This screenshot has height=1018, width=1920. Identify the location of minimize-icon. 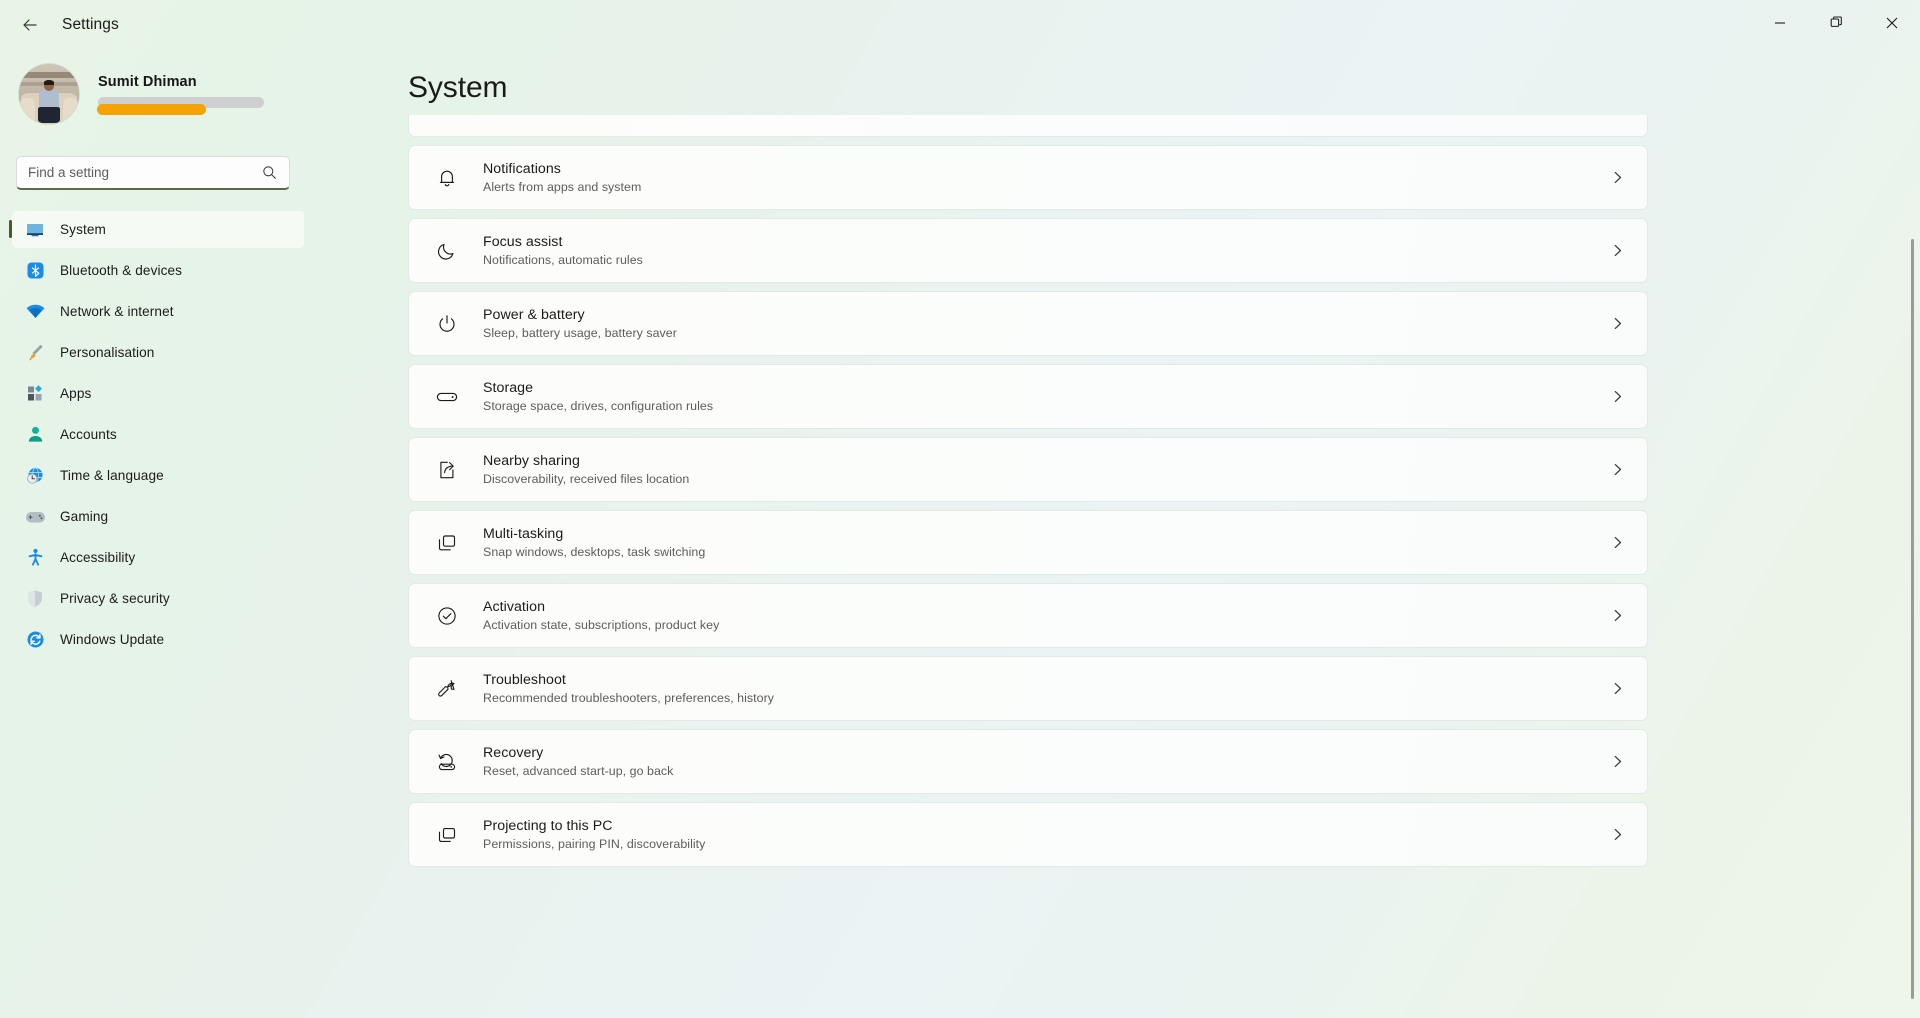
(1780, 25).